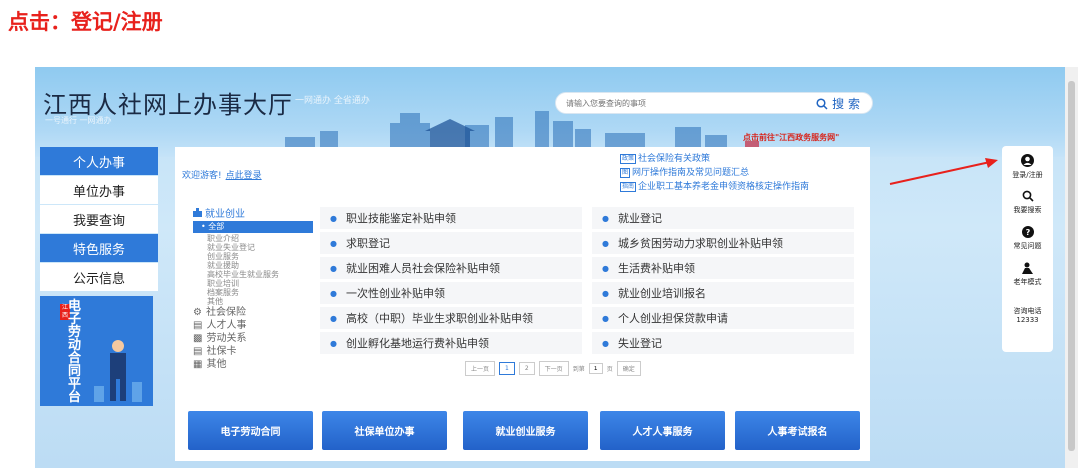  Describe the element at coordinates (253, 364) in the screenshot. I see `category-other: ▦ 其他` at that location.